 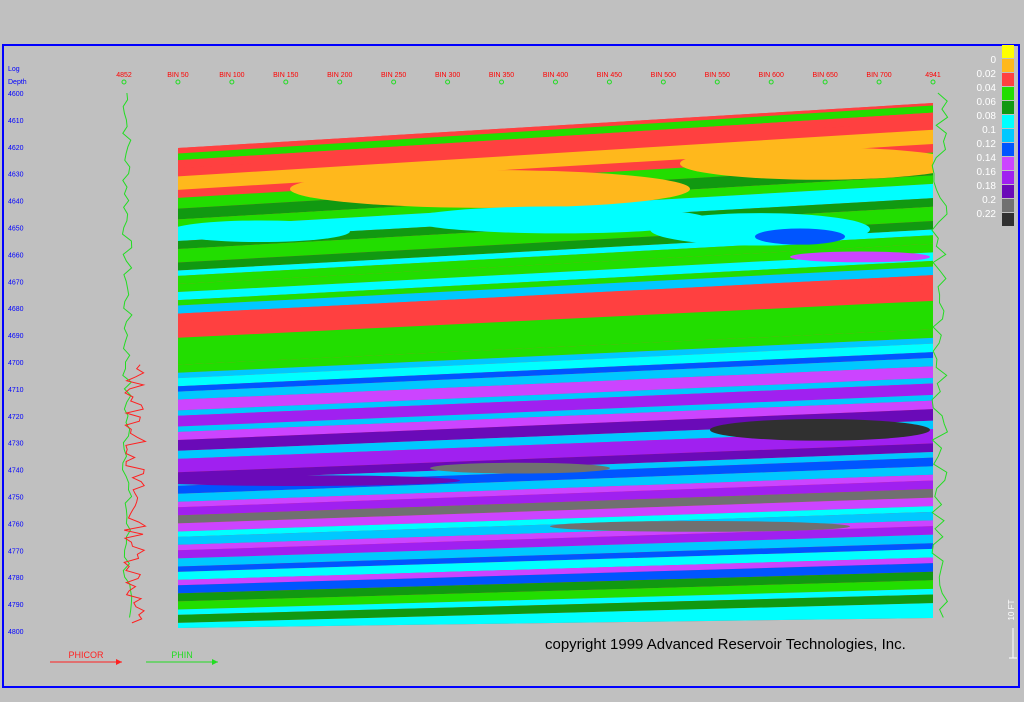 What do you see at coordinates (135, 494) in the screenshot?
I see `left-phicor-log` at bounding box center [135, 494].